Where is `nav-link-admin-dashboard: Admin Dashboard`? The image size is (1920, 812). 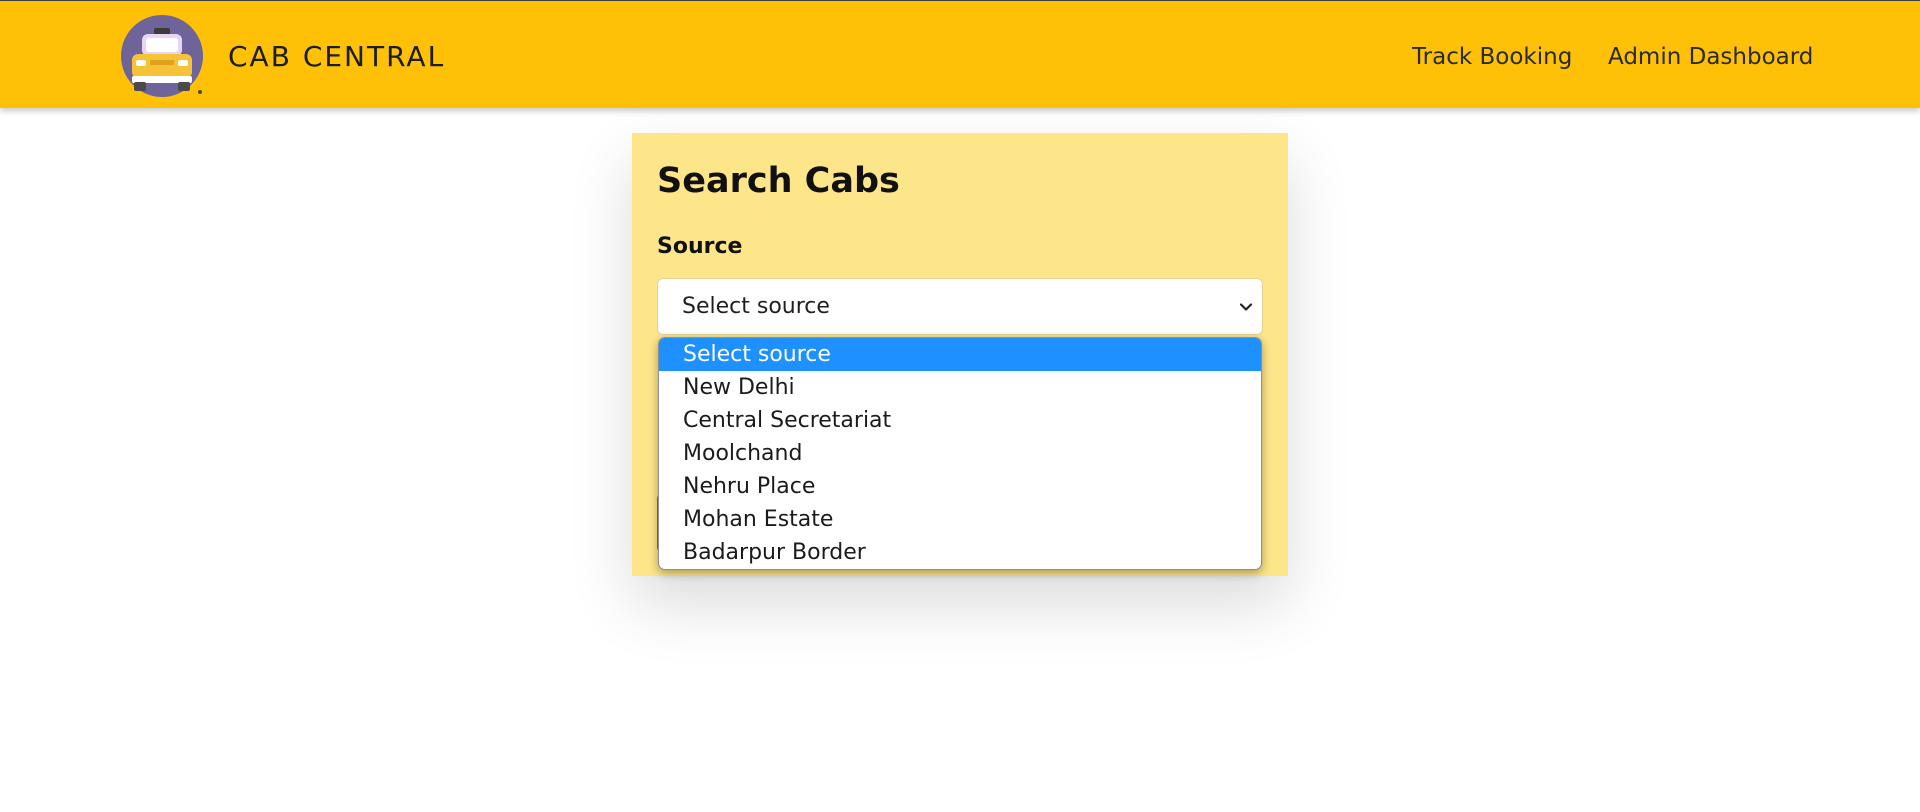
nav-link-admin-dashboard: Admin Dashboard is located at coordinates (1710, 57).